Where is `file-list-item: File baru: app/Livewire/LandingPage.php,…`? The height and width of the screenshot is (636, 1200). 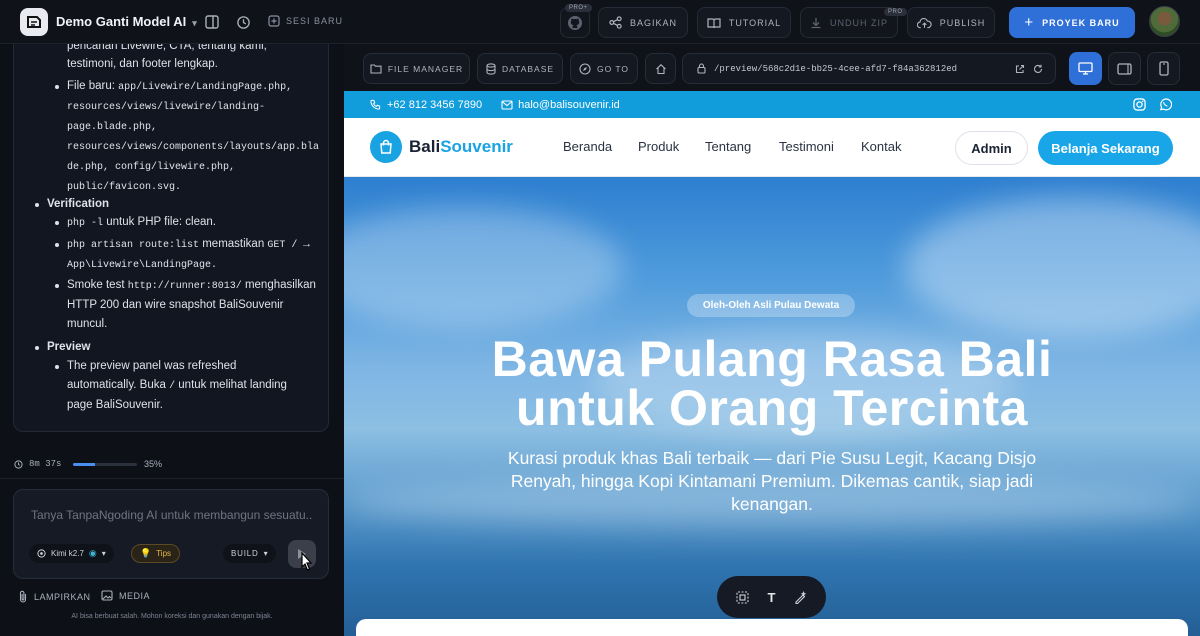 file-list-item: File baru: app/Livewire/LandingPage.php,… is located at coordinates (188, 137).